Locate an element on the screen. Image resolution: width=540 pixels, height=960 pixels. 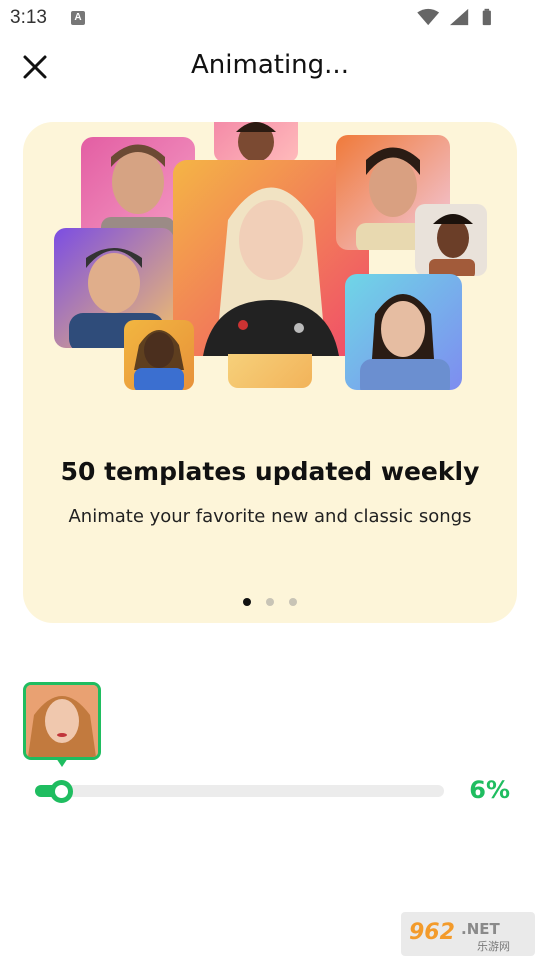
system-icons is located at coordinates (454, 17).